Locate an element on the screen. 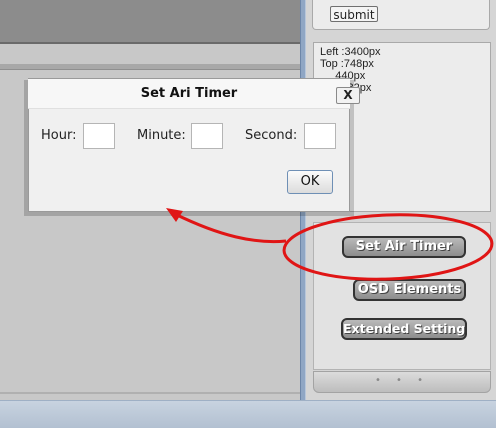 This screenshot has height=428, width=496. info-top: Top :748px is located at coordinates (347, 64).